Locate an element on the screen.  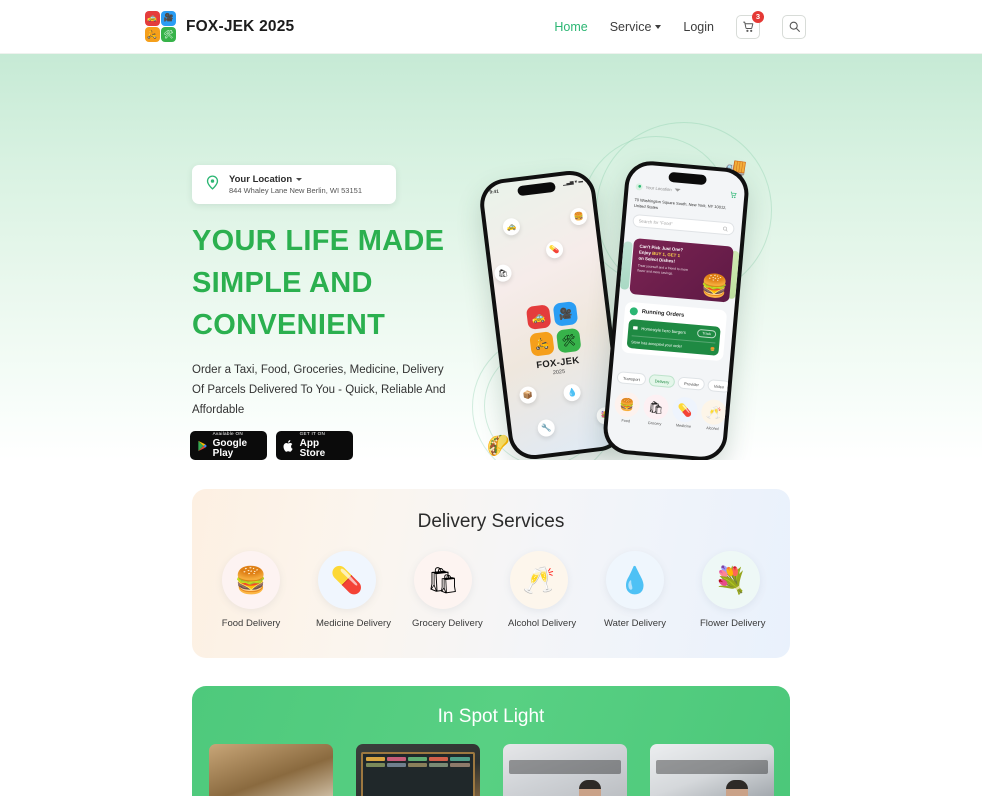
location-address: 844 Whaley Lane New Berlin, WI 53151 is located at coordinates (295, 190).